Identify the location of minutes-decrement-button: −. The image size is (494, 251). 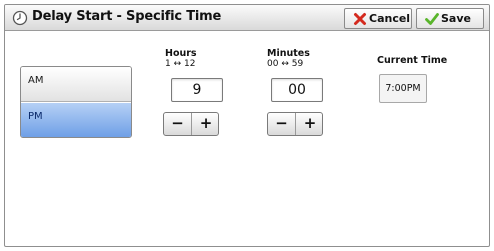
(282, 124).